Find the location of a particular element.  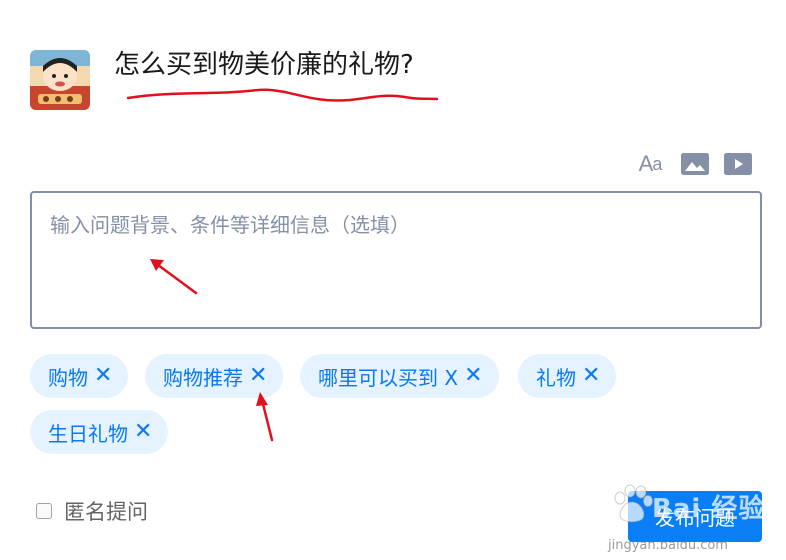

anonymous-checkbox is located at coordinates (44, 511).